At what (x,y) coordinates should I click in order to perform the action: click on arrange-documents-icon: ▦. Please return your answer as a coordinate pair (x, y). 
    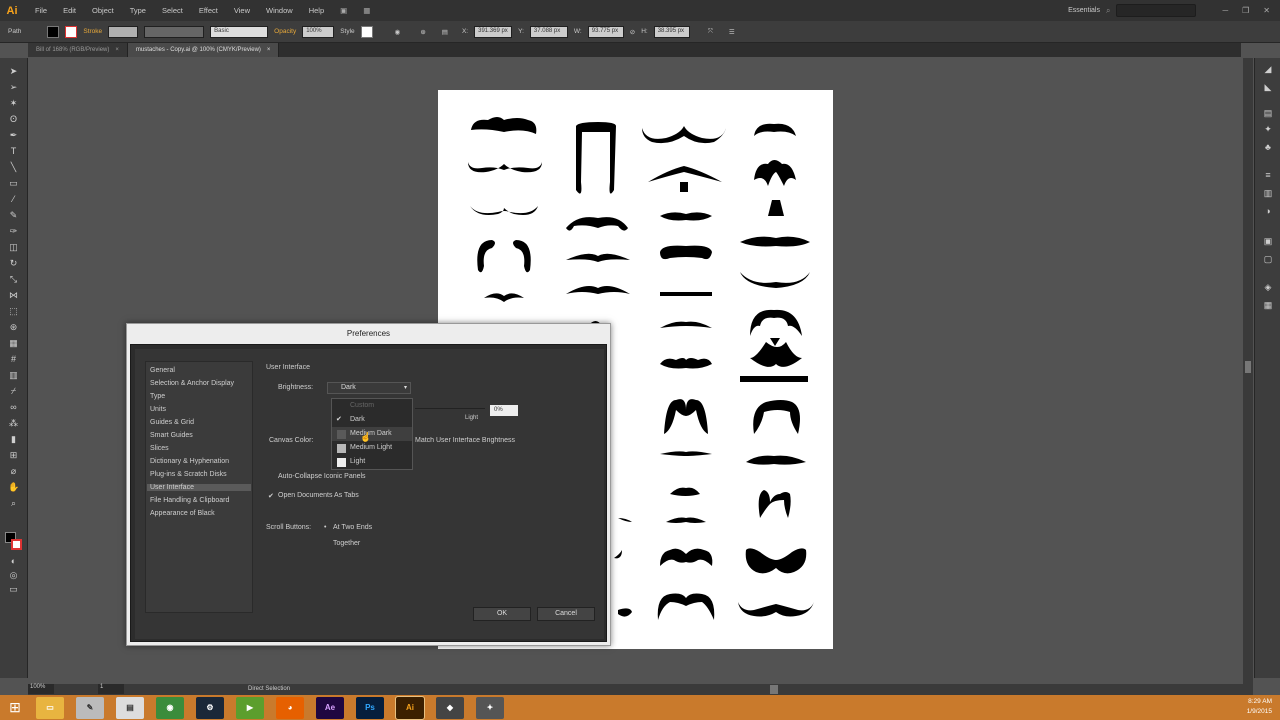
    Looking at the image, I should click on (366, 10).